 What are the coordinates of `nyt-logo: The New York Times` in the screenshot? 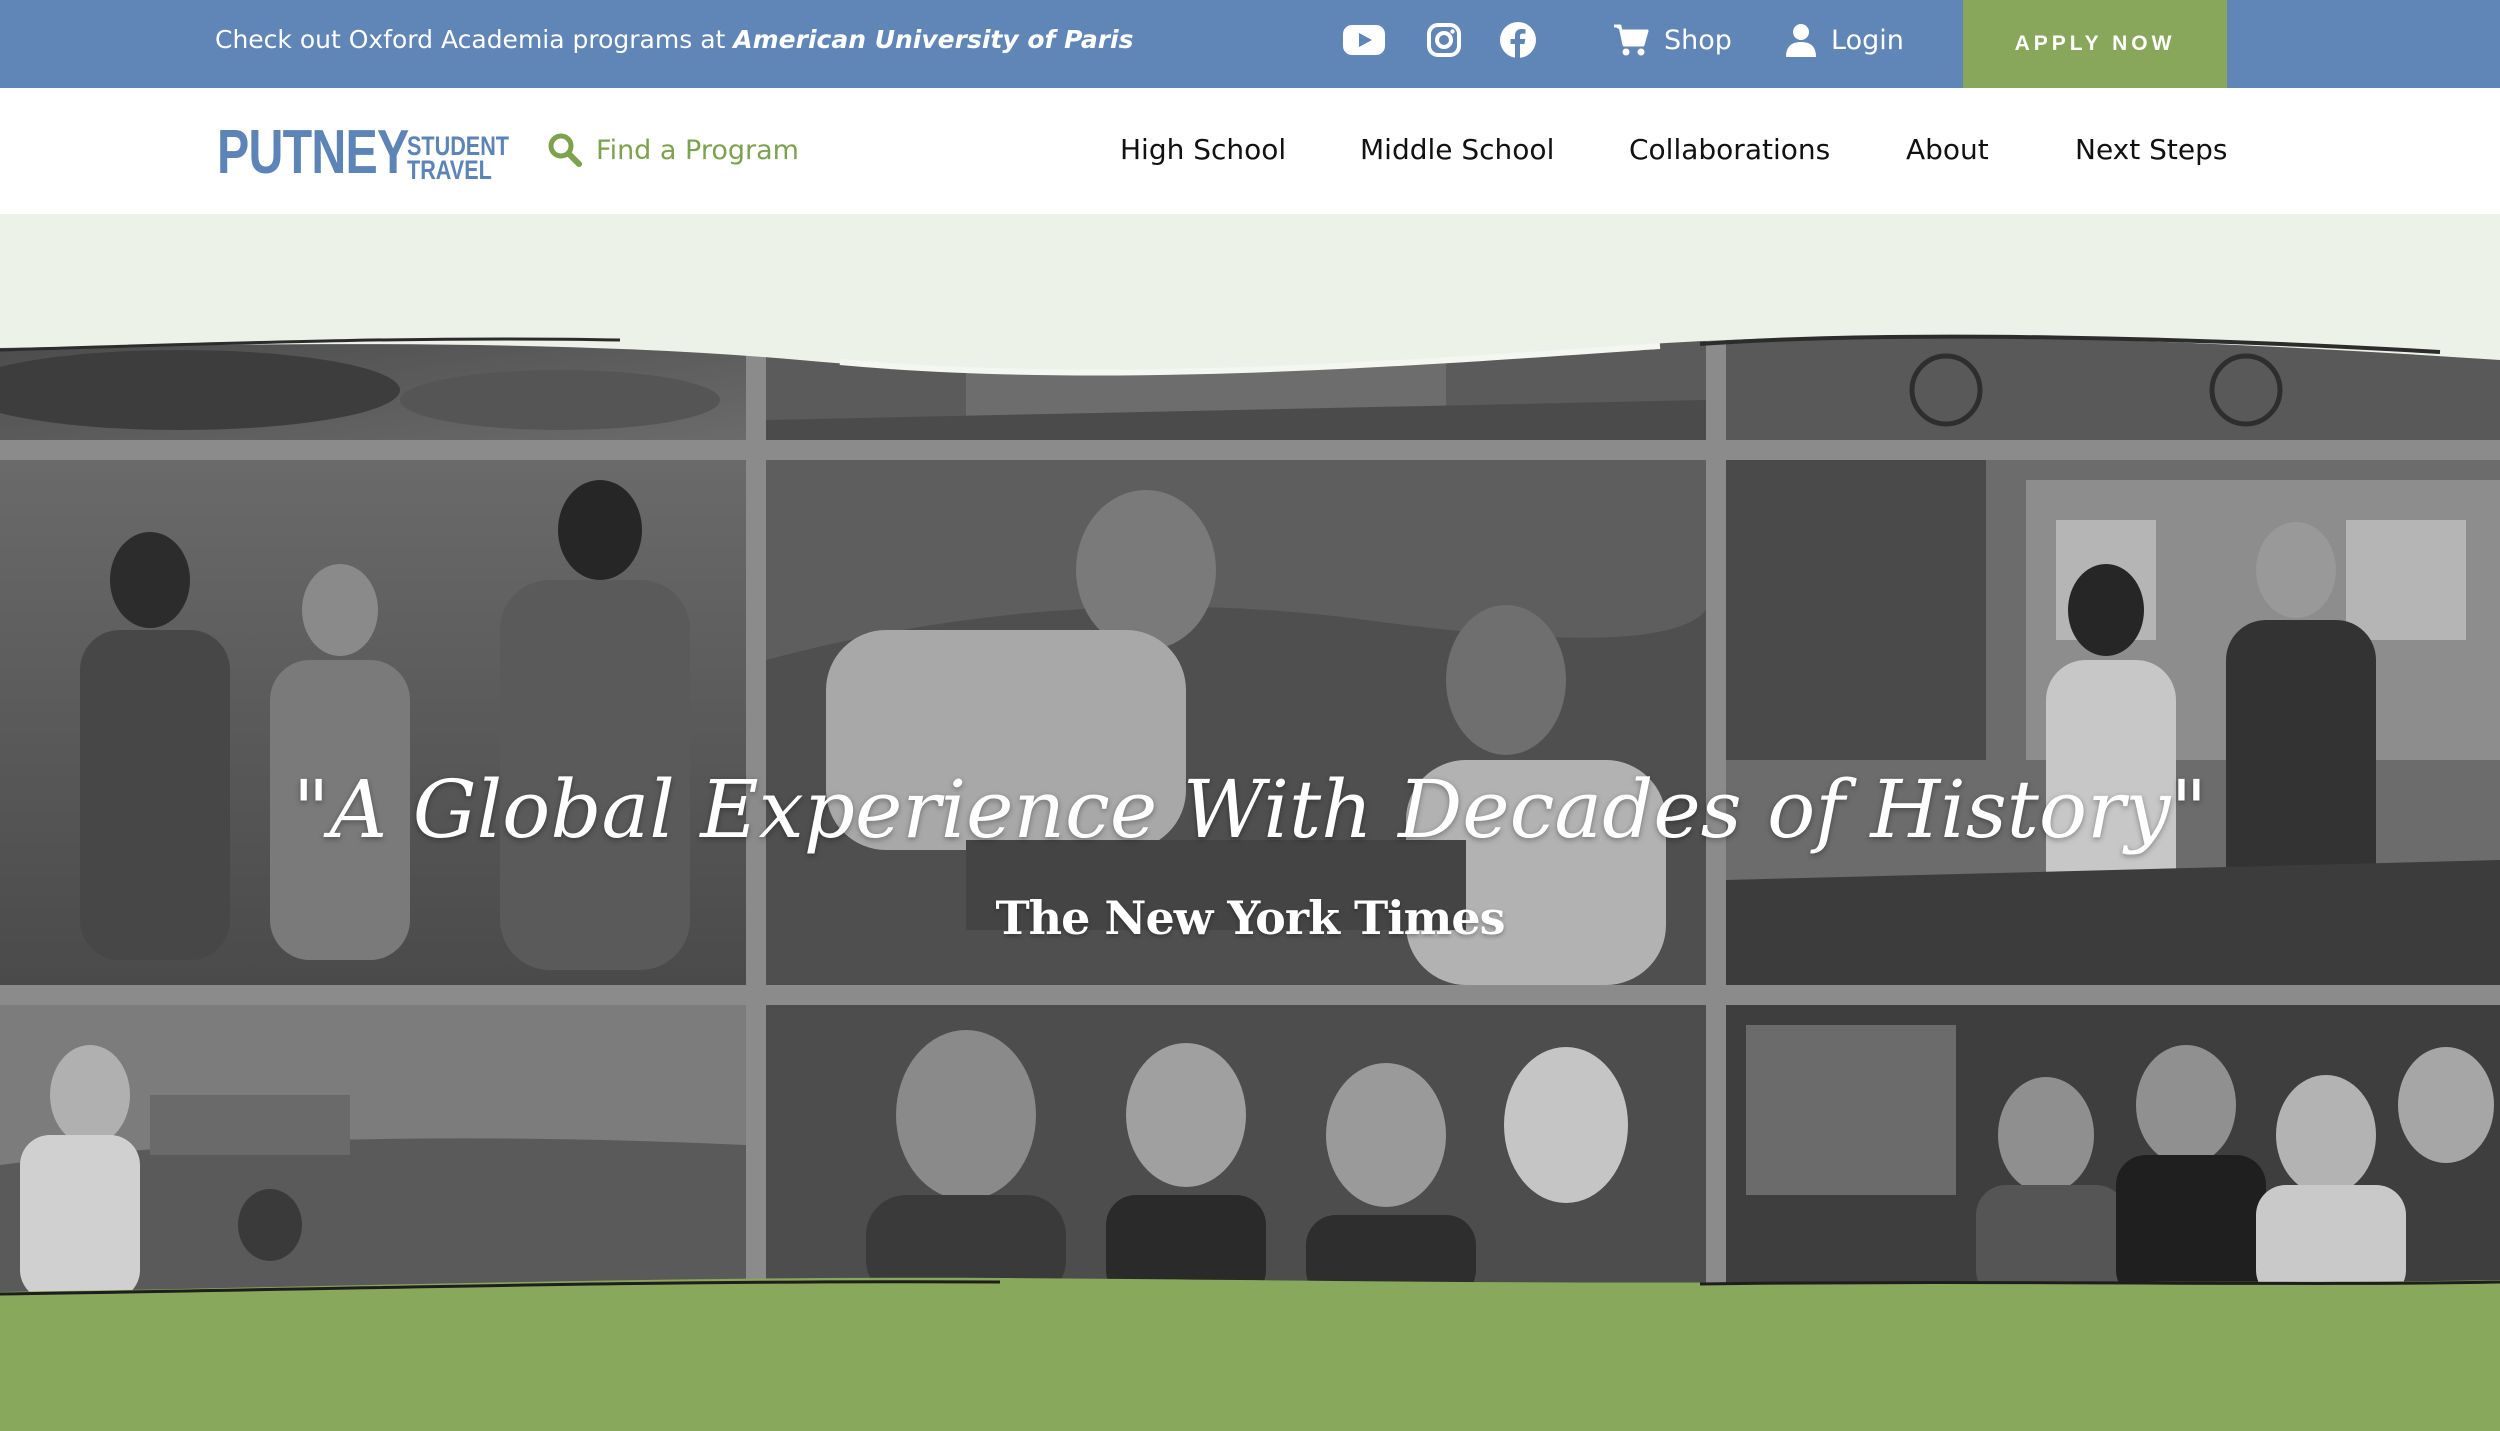 It's located at (1250, 918).